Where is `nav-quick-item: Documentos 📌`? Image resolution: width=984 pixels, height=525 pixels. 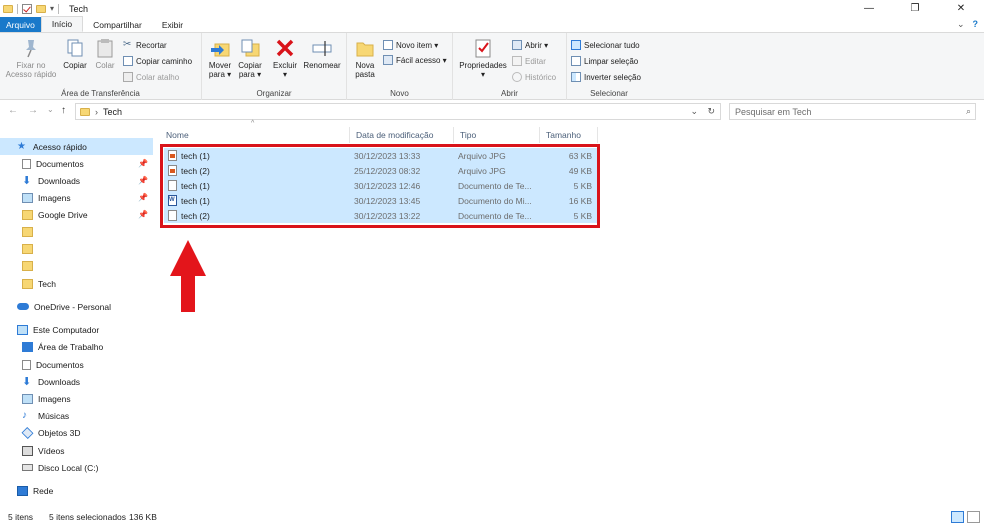 nav-quick-item: Documentos 📌 is located at coordinates (76, 163).